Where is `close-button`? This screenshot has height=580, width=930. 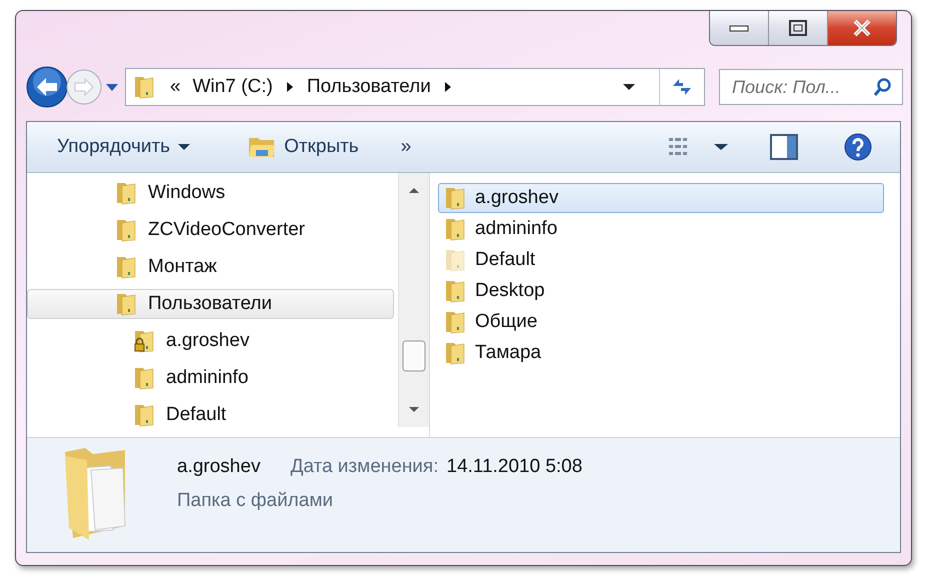 close-button is located at coordinates (862, 28).